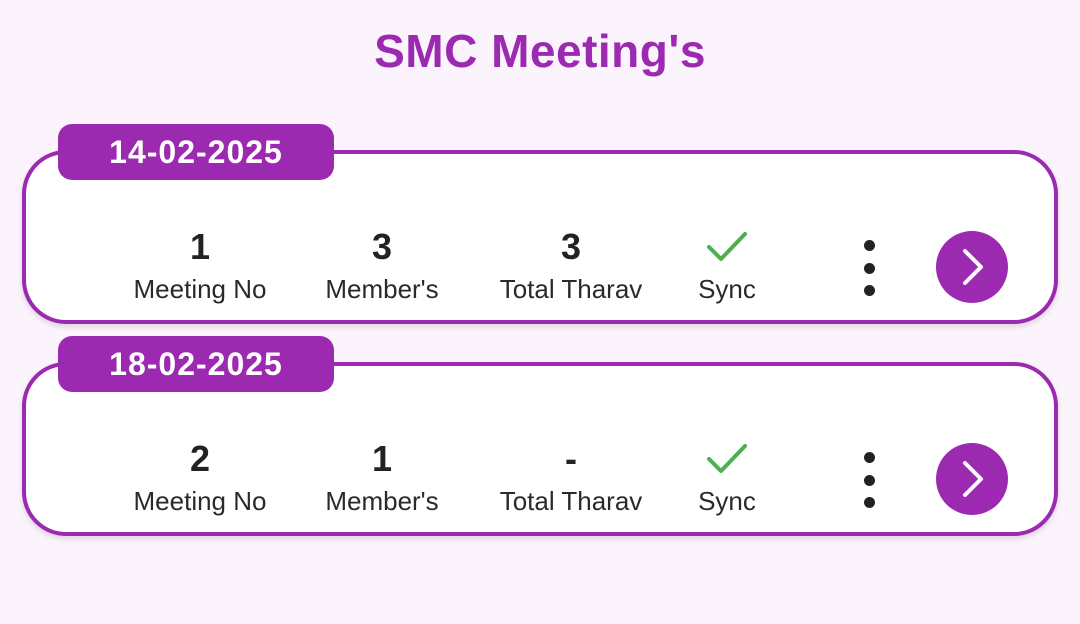 The image size is (1080, 624). I want to click on meeting-no-stat: 1 Meeting No, so click(200, 264).